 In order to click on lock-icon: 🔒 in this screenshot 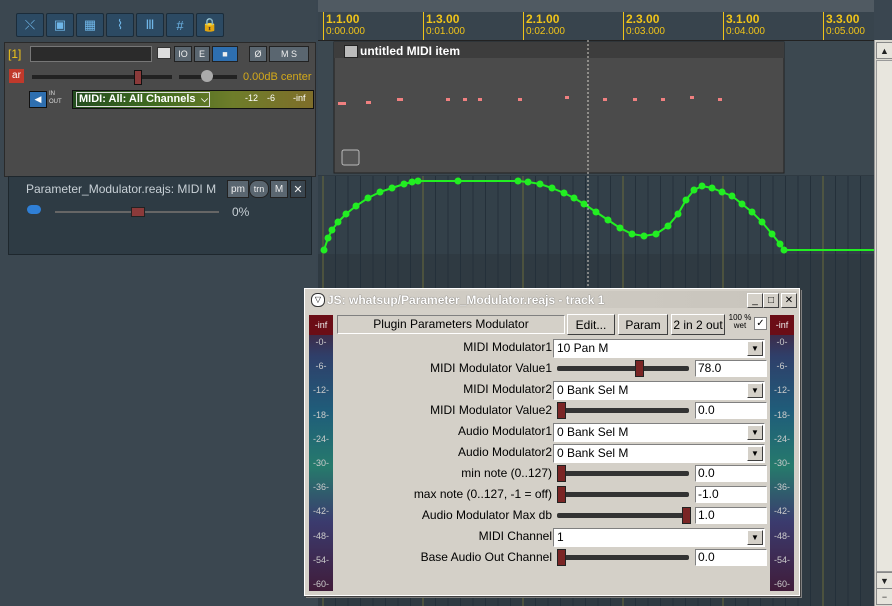, I will do `click(210, 25)`.